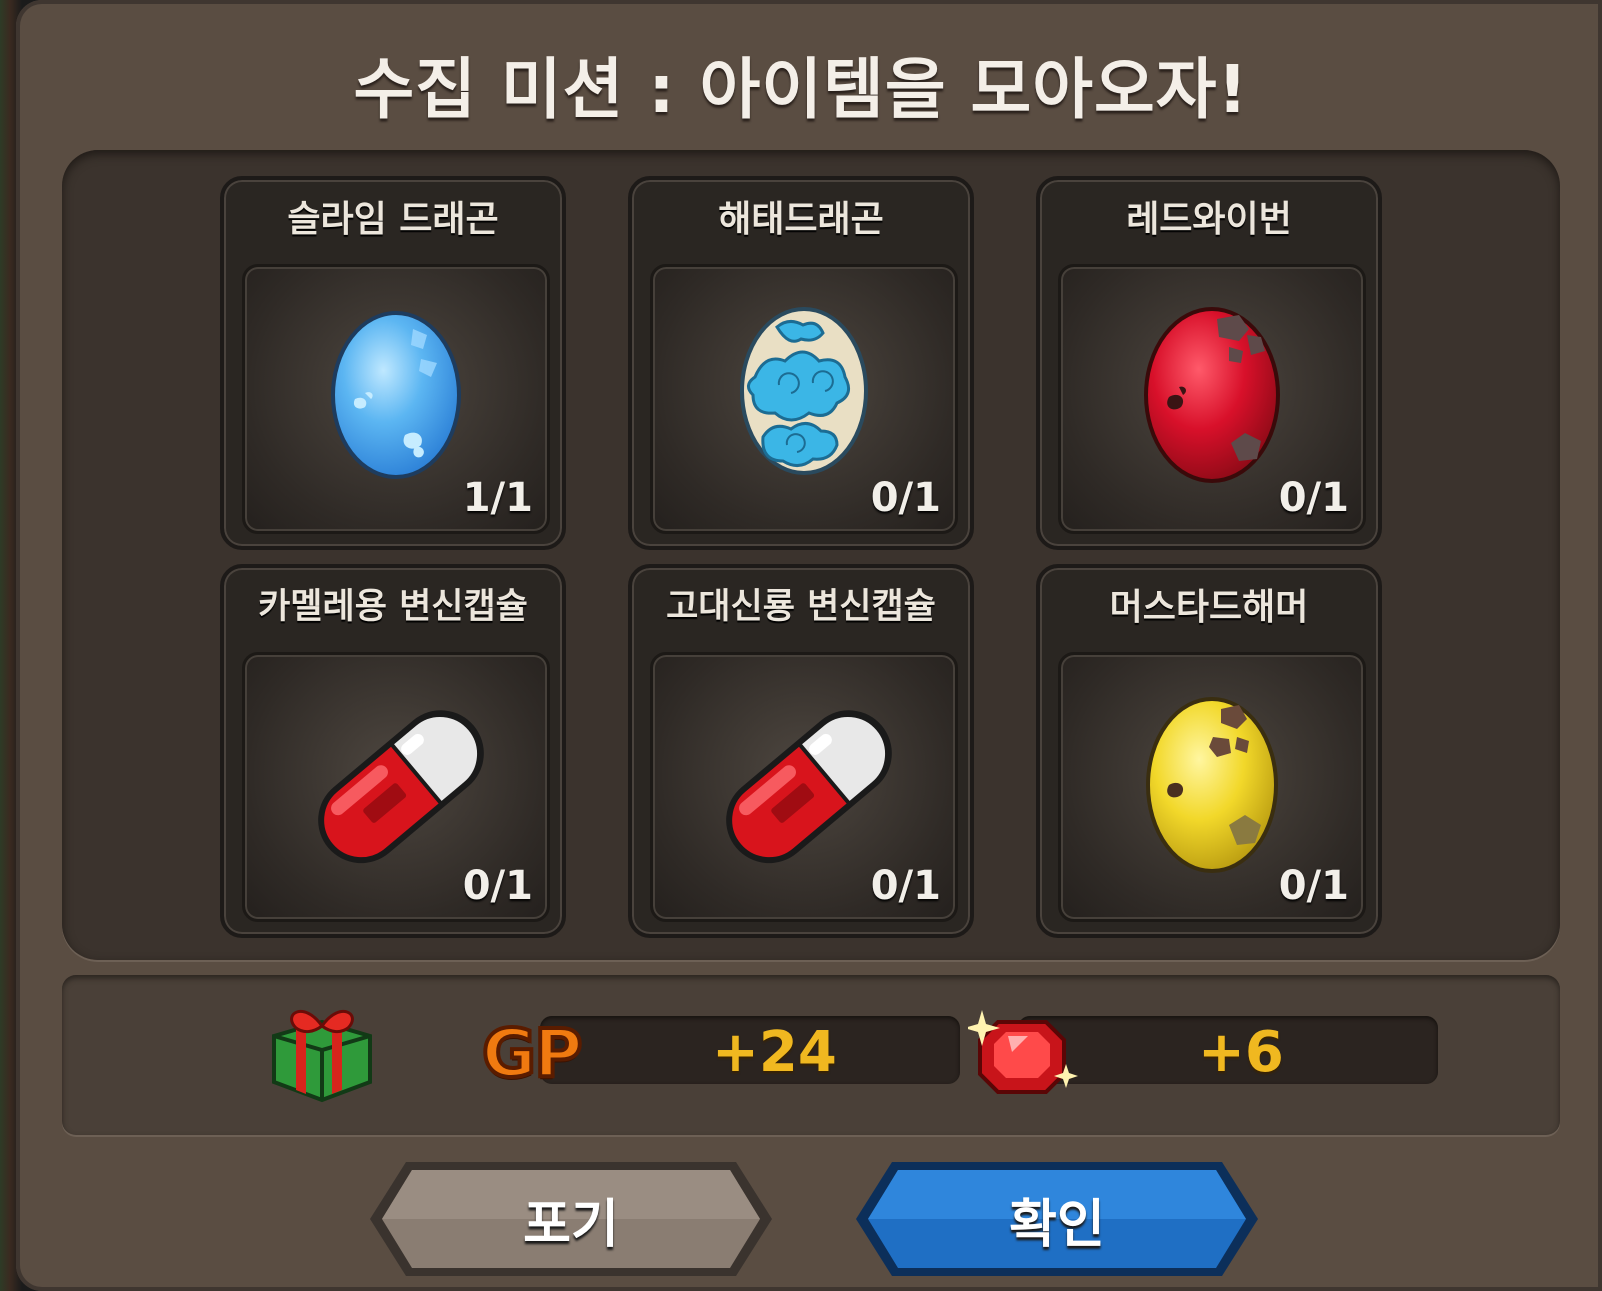  I want to click on confirm-button: 확인, so click(1057, 1219).